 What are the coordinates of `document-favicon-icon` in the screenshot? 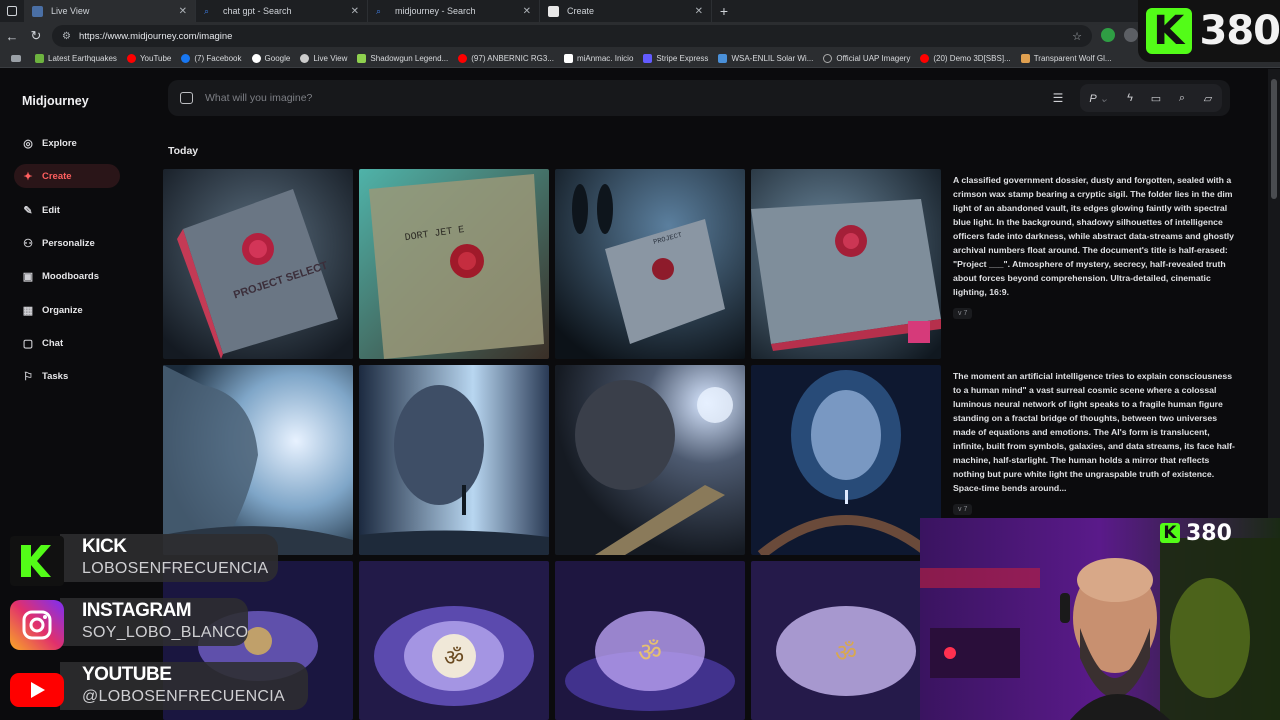 It's located at (1025, 58).